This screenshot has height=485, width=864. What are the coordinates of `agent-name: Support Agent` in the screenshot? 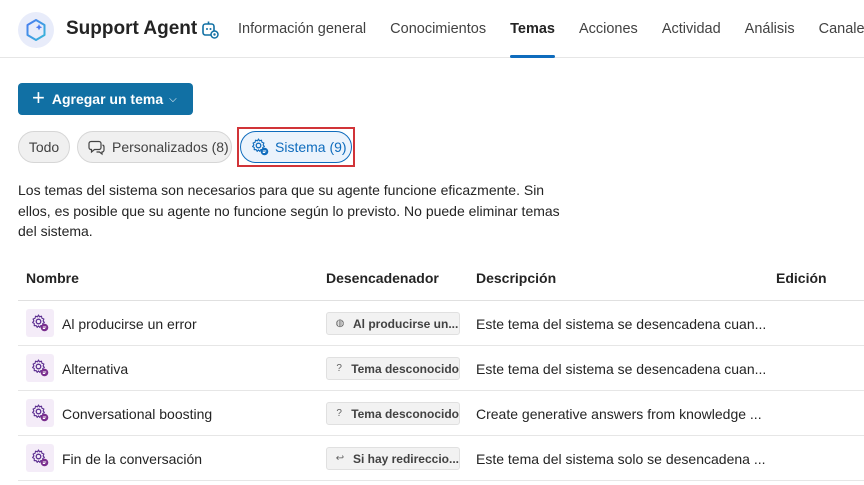 It's located at (132, 28).